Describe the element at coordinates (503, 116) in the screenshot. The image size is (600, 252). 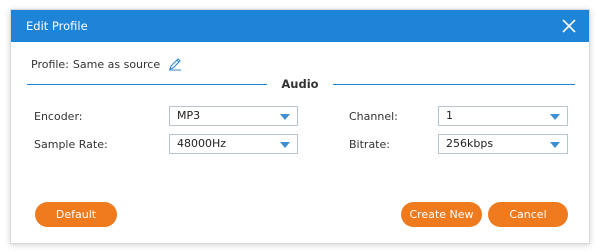
I see `channel-select: 1` at that location.